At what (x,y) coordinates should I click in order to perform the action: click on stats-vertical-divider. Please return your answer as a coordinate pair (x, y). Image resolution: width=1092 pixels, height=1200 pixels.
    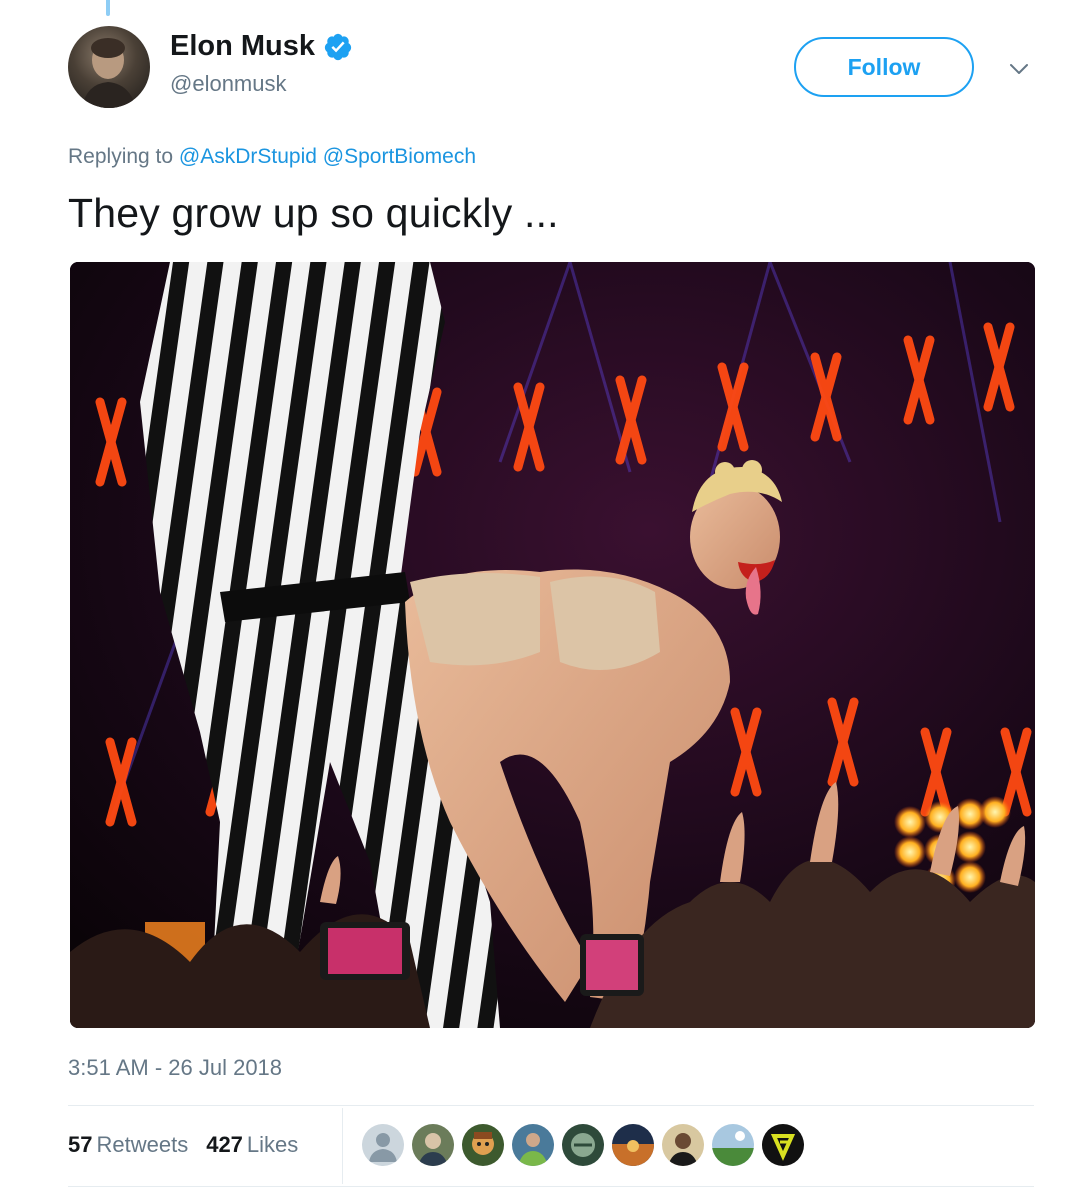
    Looking at the image, I should click on (342, 1146).